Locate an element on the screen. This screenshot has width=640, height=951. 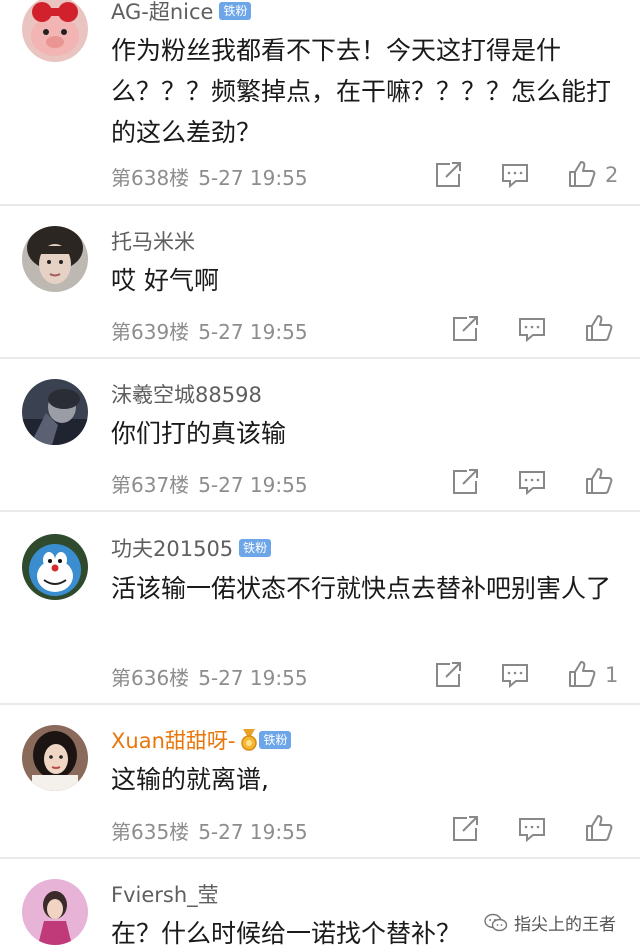
floor-number: 第635楼 is located at coordinates (150, 832).